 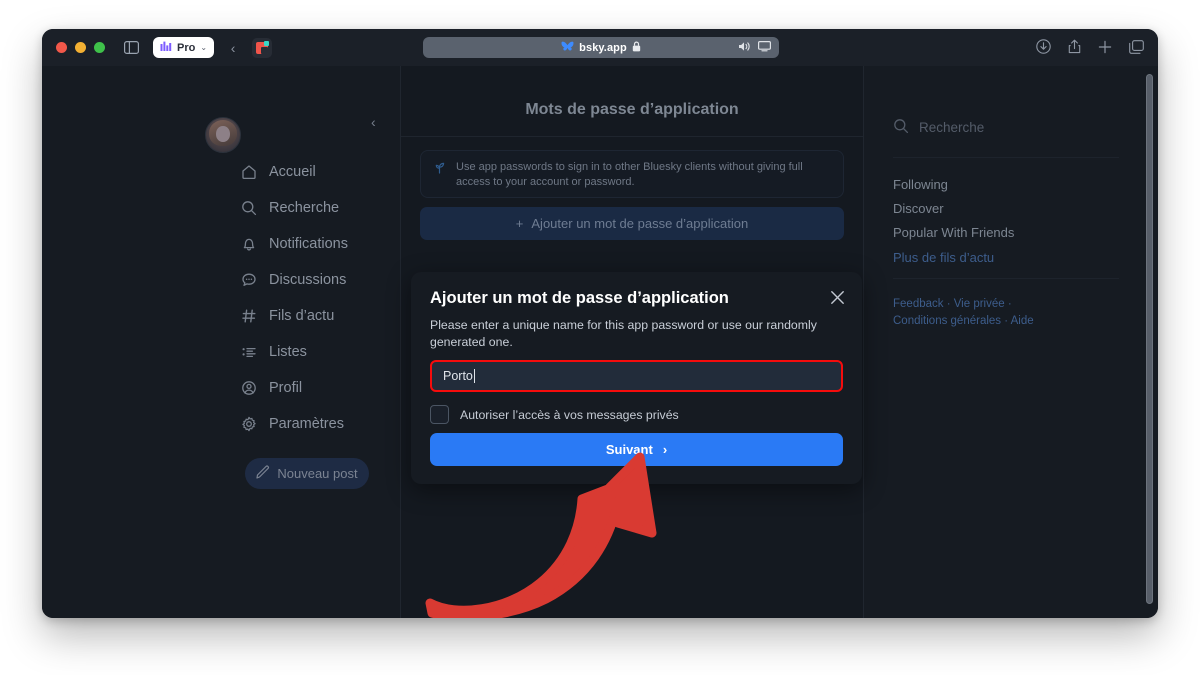 I want to click on sidebar-item-notifications: Notifications, so click(x=294, y=244).